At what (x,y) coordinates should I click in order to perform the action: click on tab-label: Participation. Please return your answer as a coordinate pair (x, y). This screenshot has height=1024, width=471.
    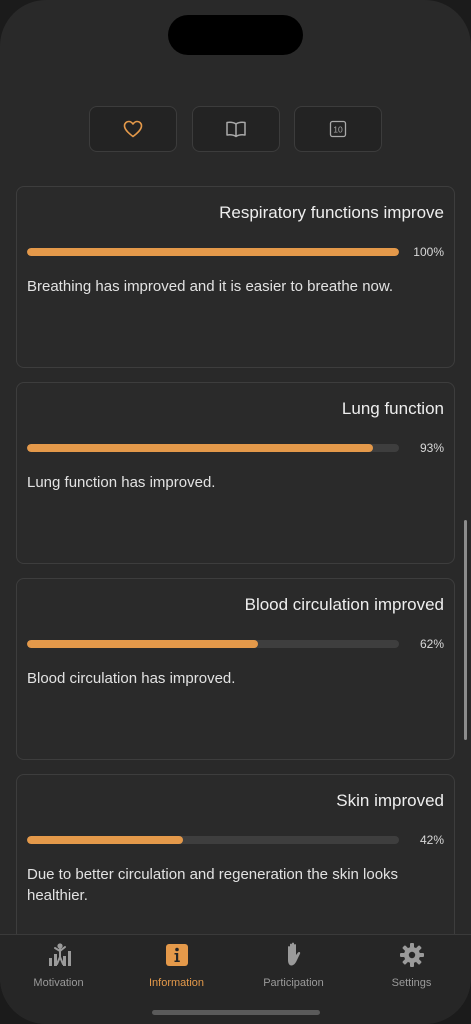
    Looking at the image, I should click on (293, 983).